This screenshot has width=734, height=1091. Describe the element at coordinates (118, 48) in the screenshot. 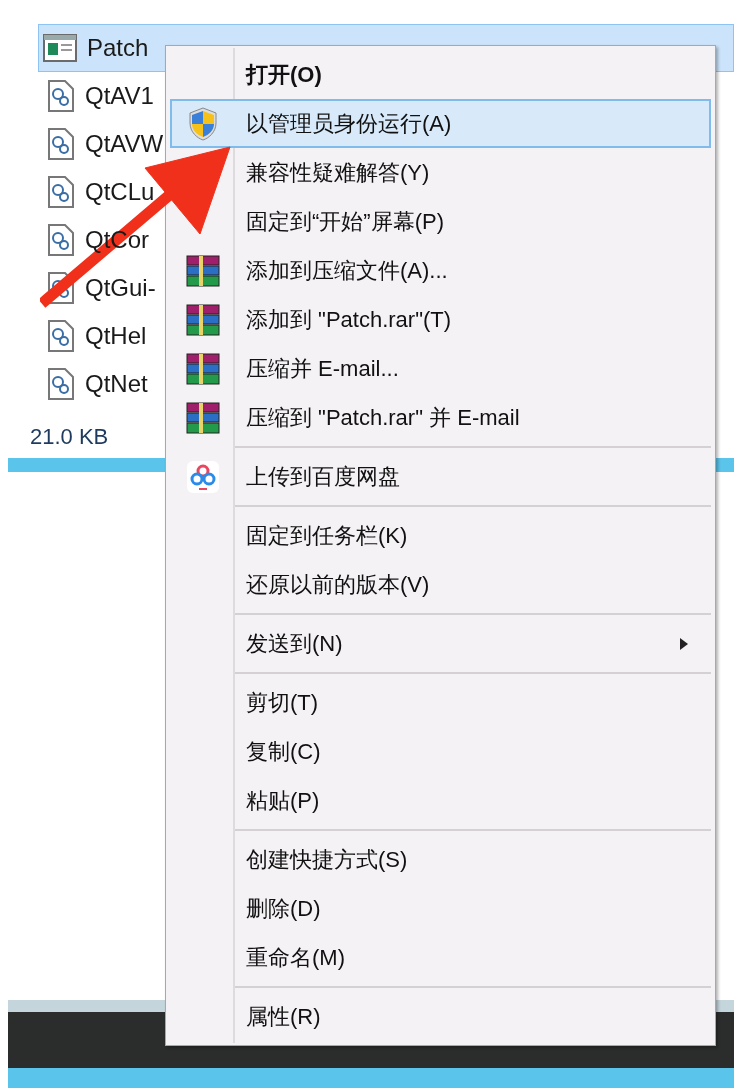

I see `file-name: Patch` at that location.